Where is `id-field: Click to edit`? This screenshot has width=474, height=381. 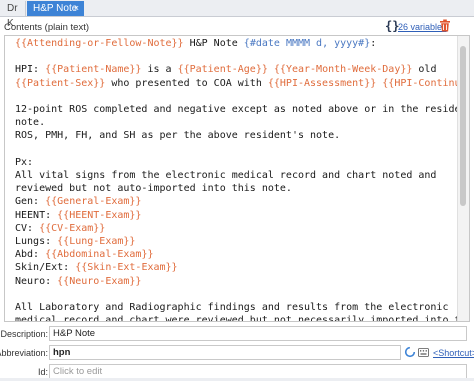 id-field: Click to edit is located at coordinates (258, 371).